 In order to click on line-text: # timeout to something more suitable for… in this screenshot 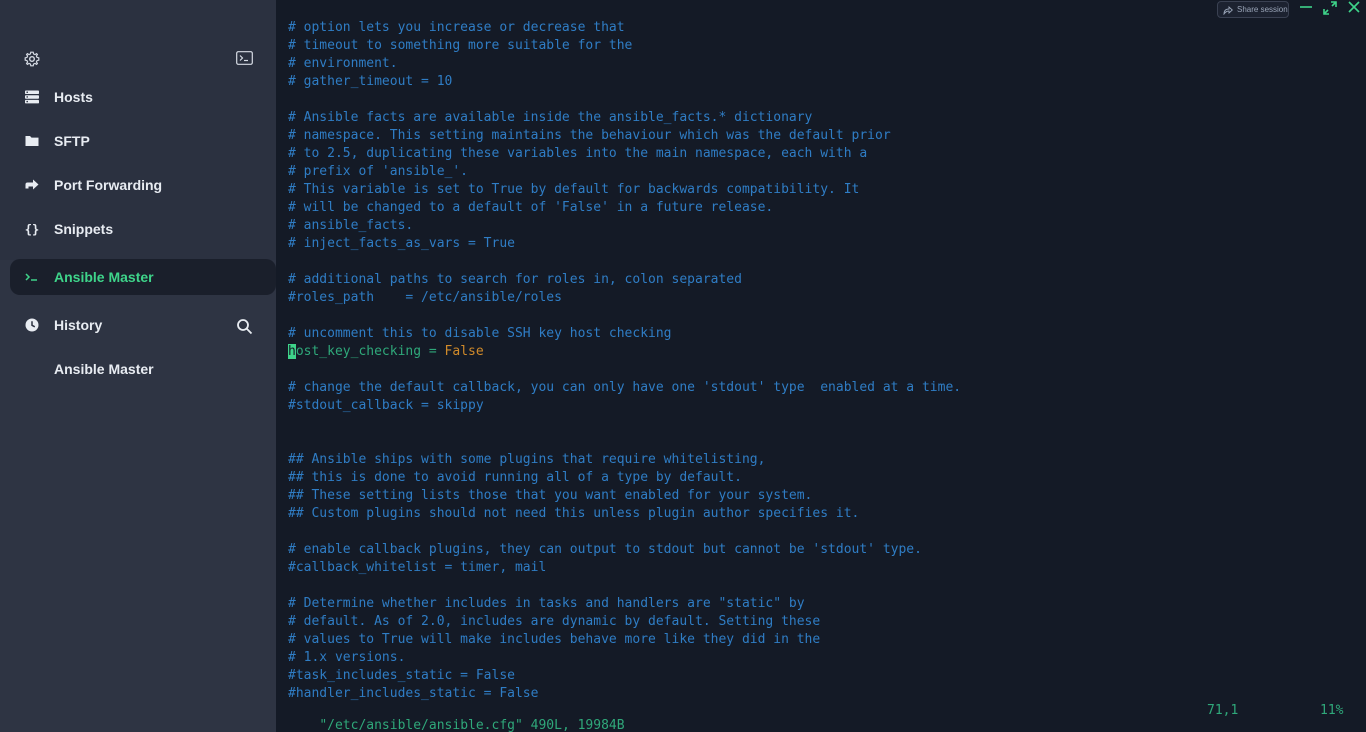, I will do `click(460, 45)`.